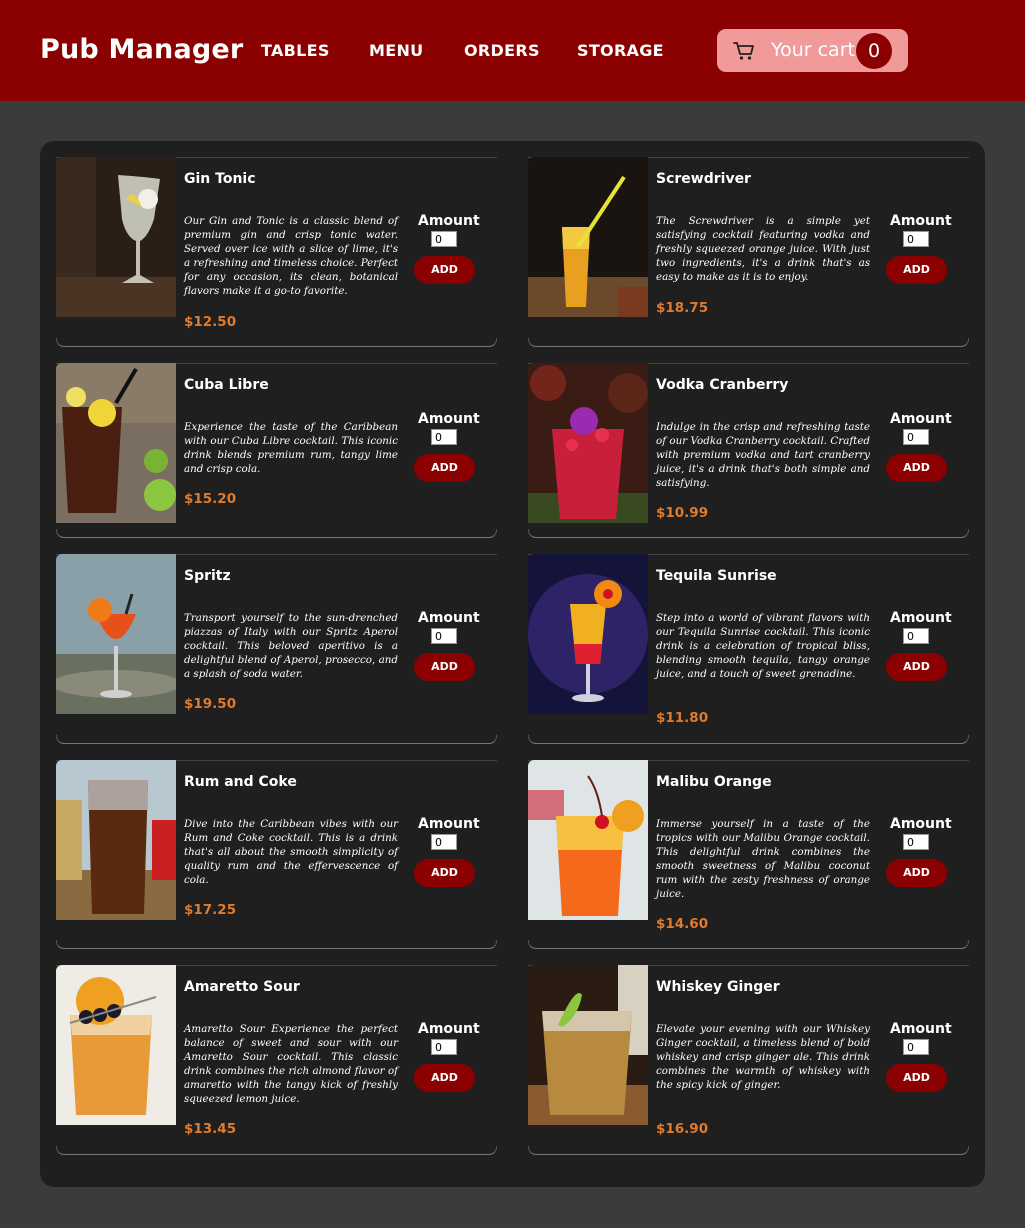  Describe the element at coordinates (210, 1129) in the screenshot. I see `drink-price: $13.45` at that location.